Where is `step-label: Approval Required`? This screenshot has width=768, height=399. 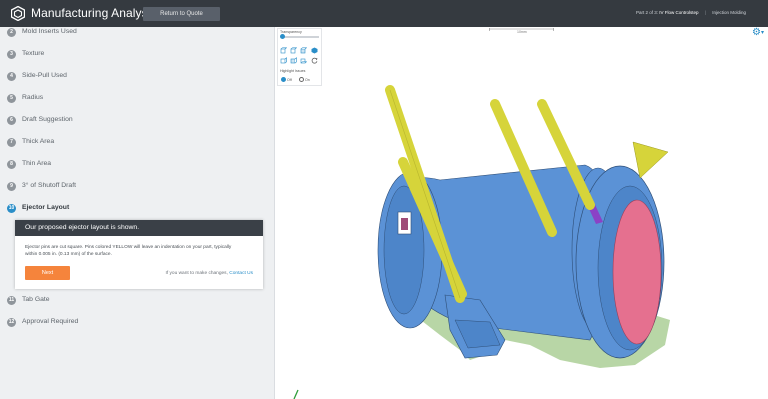 step-label: Approval Required is located at coordinates (50, 321).